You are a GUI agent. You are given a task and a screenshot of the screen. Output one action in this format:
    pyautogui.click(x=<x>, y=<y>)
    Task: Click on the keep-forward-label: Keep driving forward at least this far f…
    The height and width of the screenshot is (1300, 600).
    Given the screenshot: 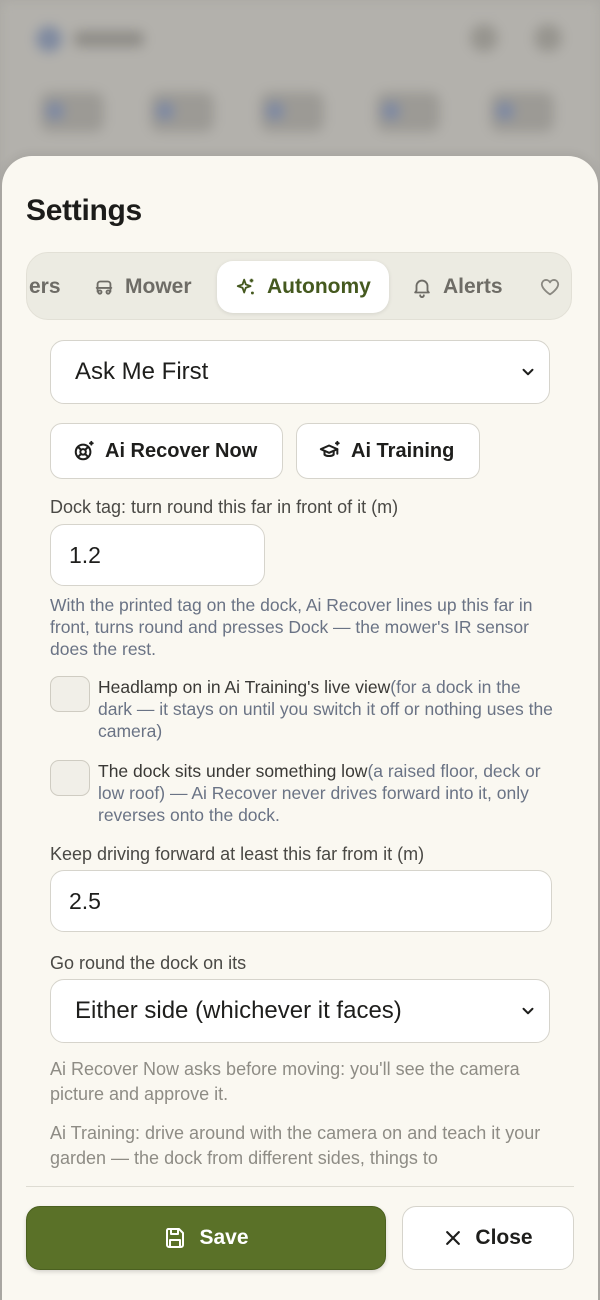 What is the action you would take?
    pyautogui.click(x=237, y=854)
    